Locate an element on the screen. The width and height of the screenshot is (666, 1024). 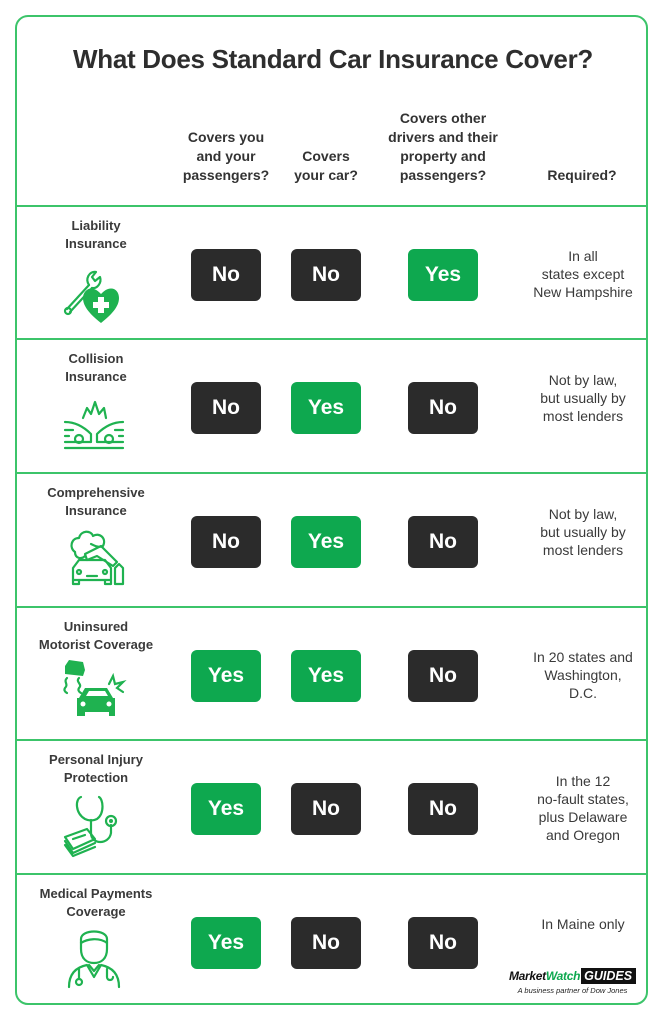
required-text: In Maine only is located at coordinates (583, 924).